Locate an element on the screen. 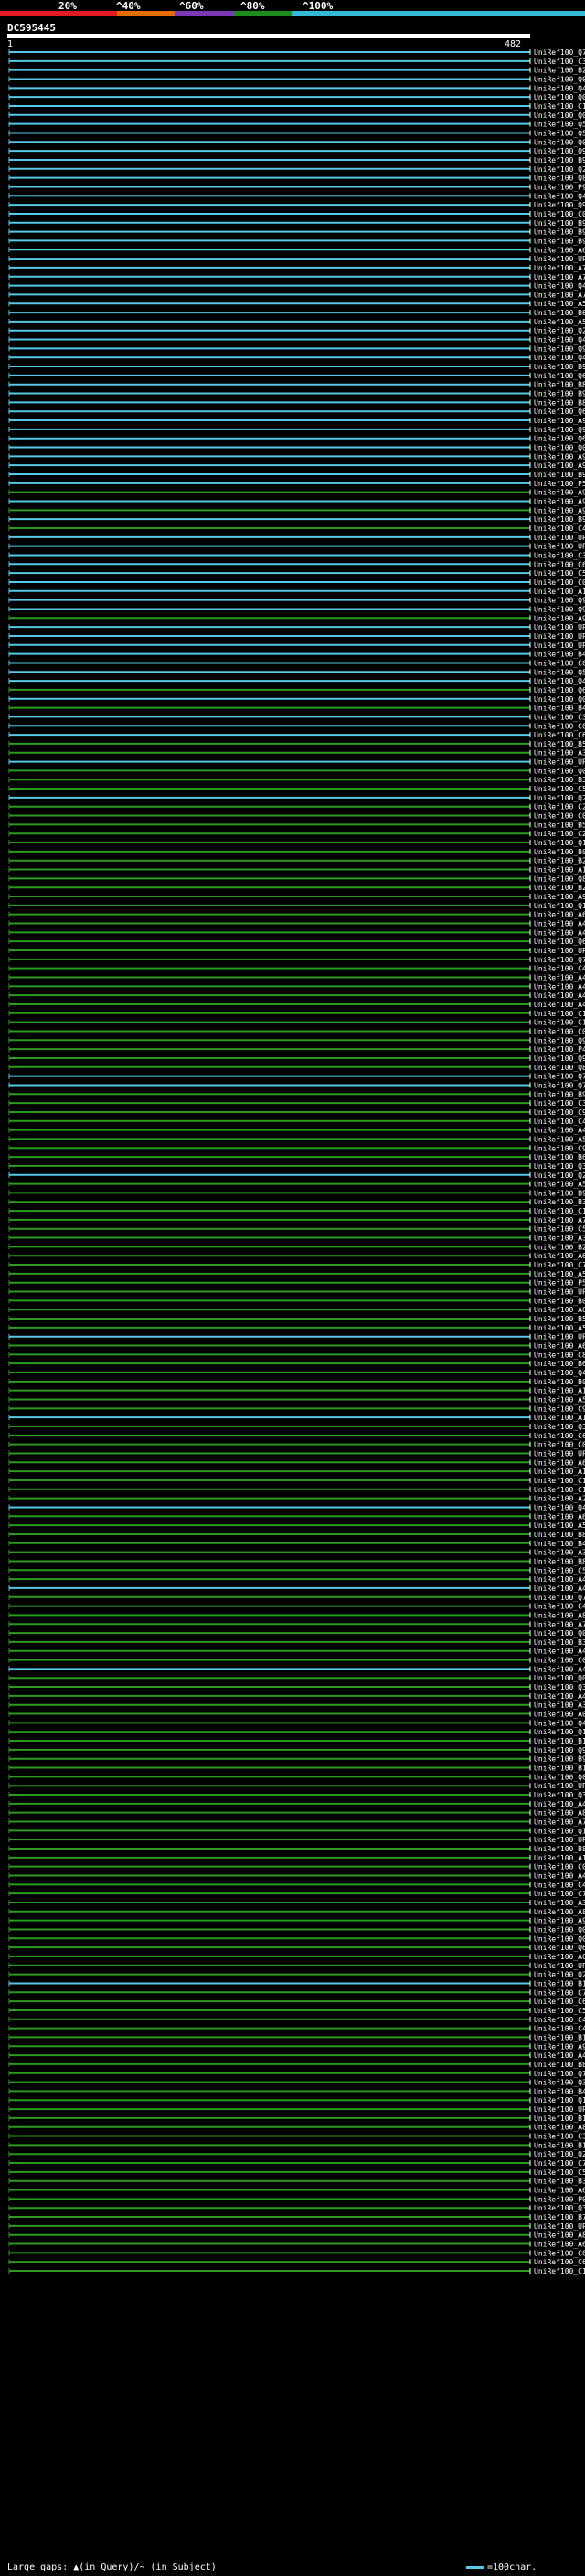 The image size is (585, 2576). hit-id-label: UniRef100_B3KHU1 is located at coordinates (560, 1642).